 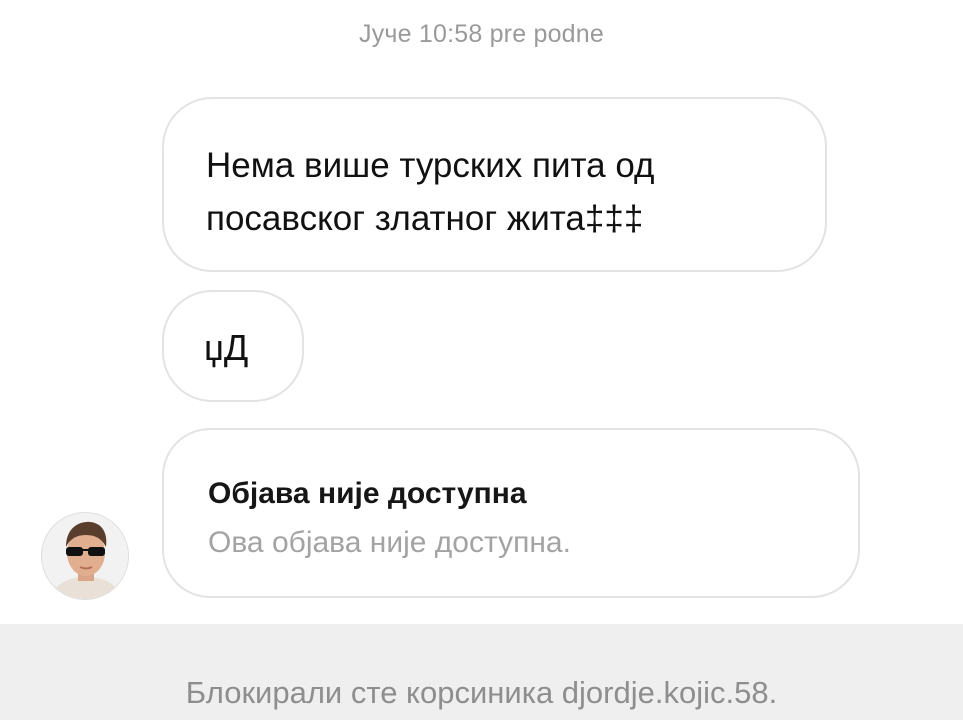 I want to click on message-text-line: Нема више турских пита од, so click(x=430, y=165).